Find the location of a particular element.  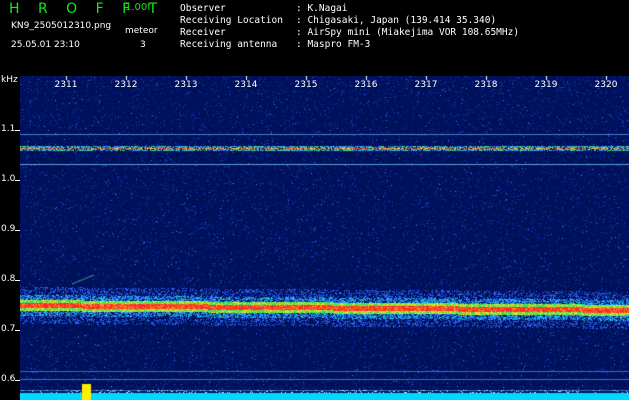

x-tick-label: 2317 is located at coordinates (426, 85).